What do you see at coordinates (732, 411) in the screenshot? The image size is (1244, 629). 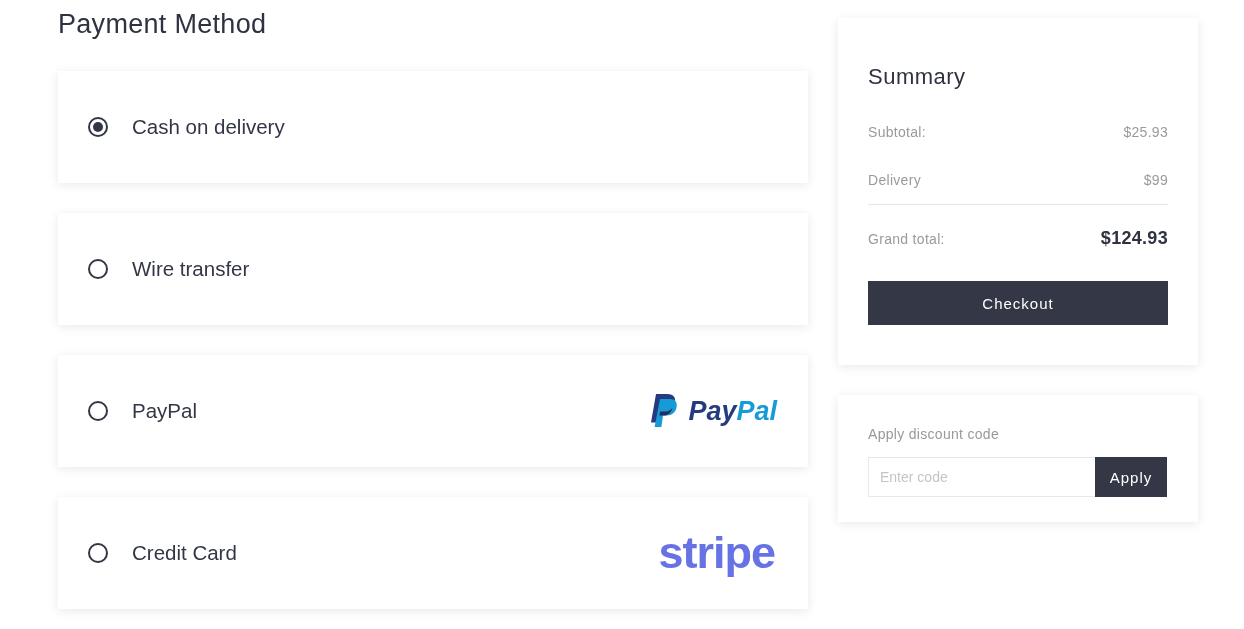 I see `logo-wordmark: PayPal` at bounding box center [732, 411].